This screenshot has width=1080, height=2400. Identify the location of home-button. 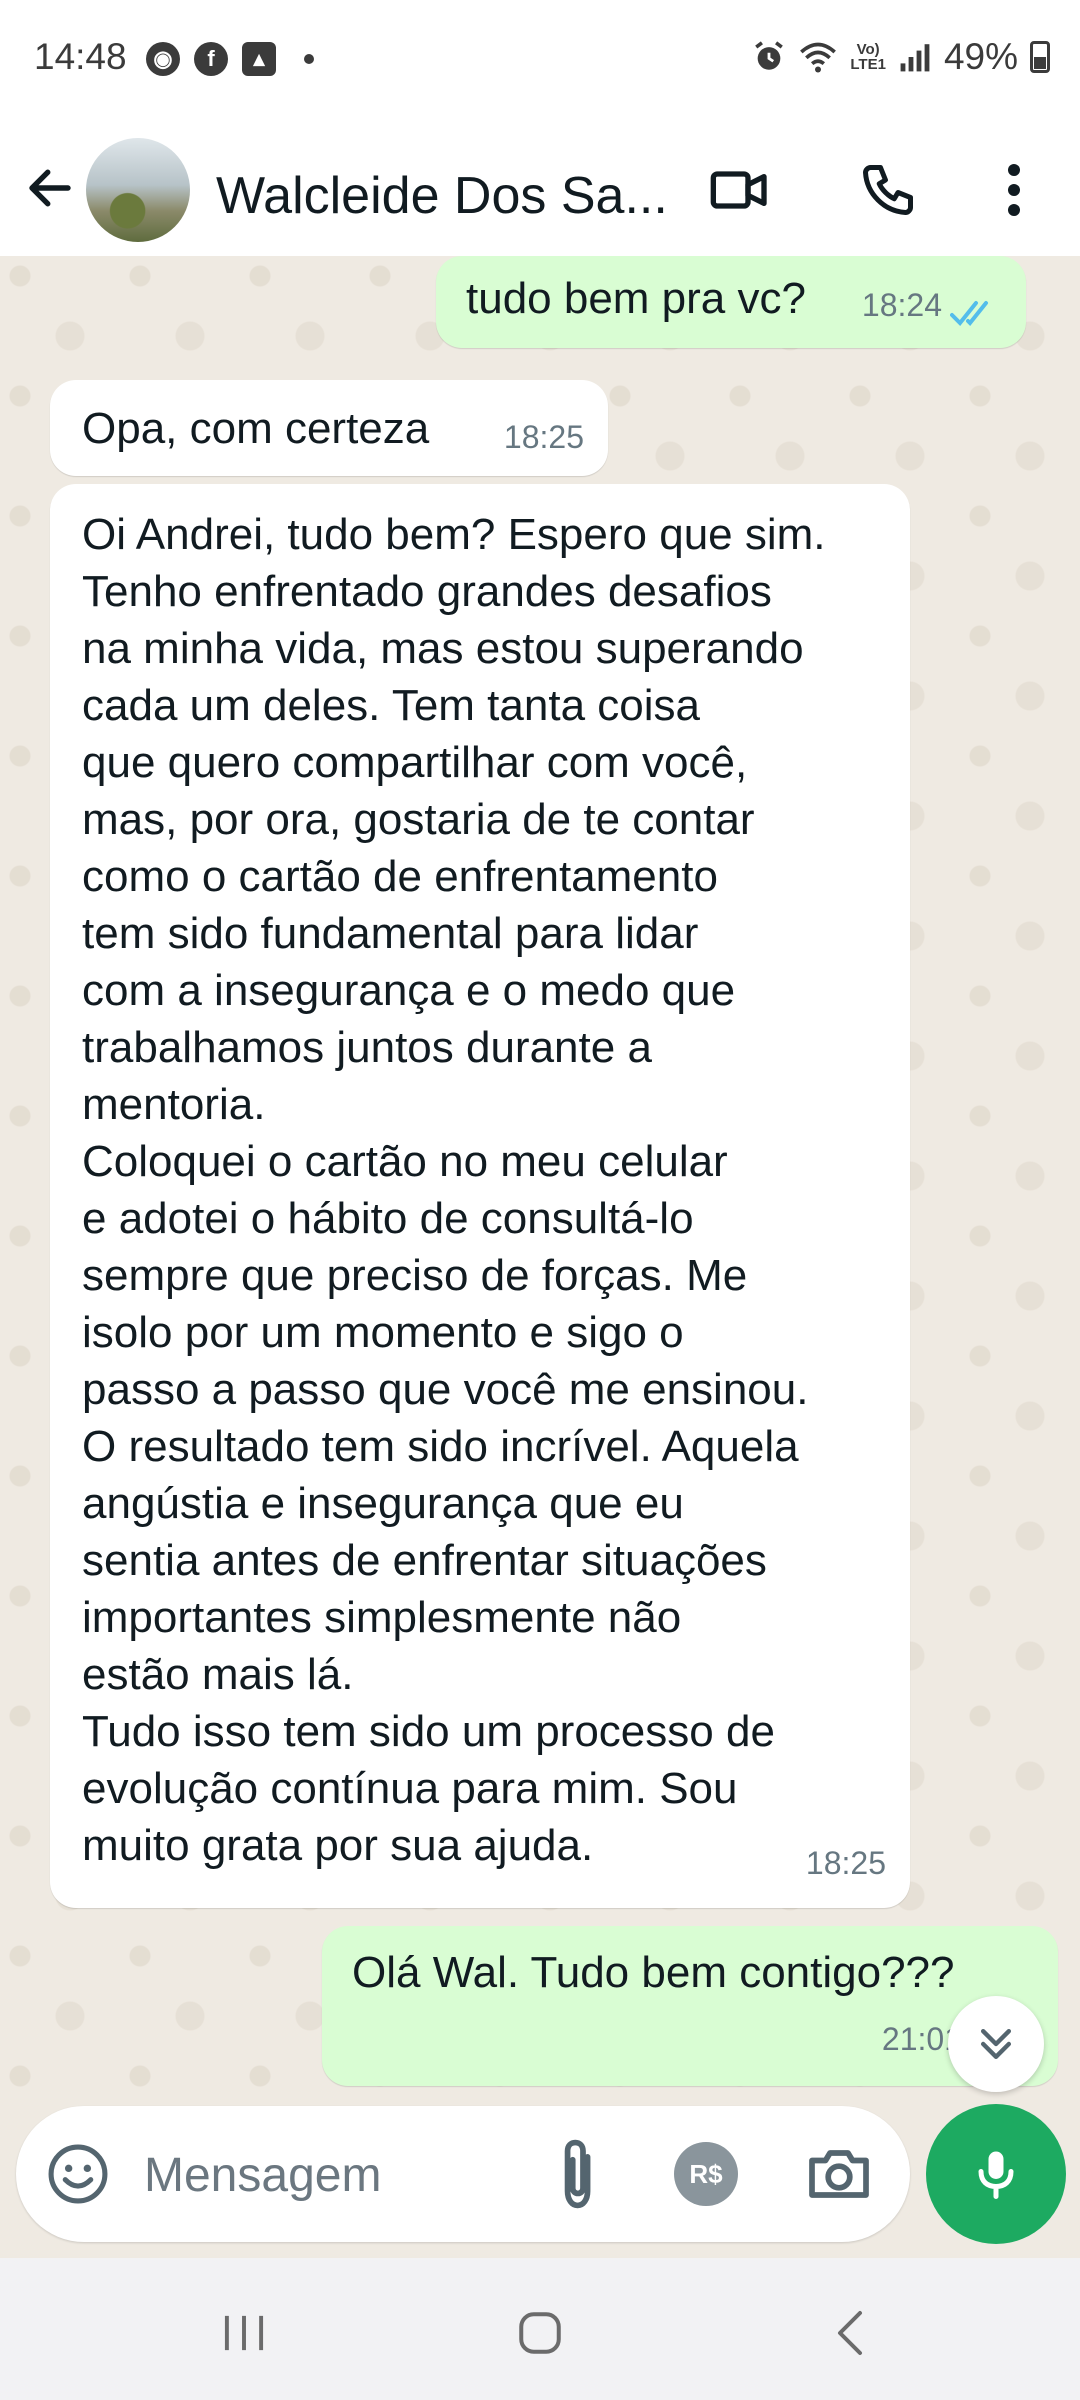
(540, 2333).